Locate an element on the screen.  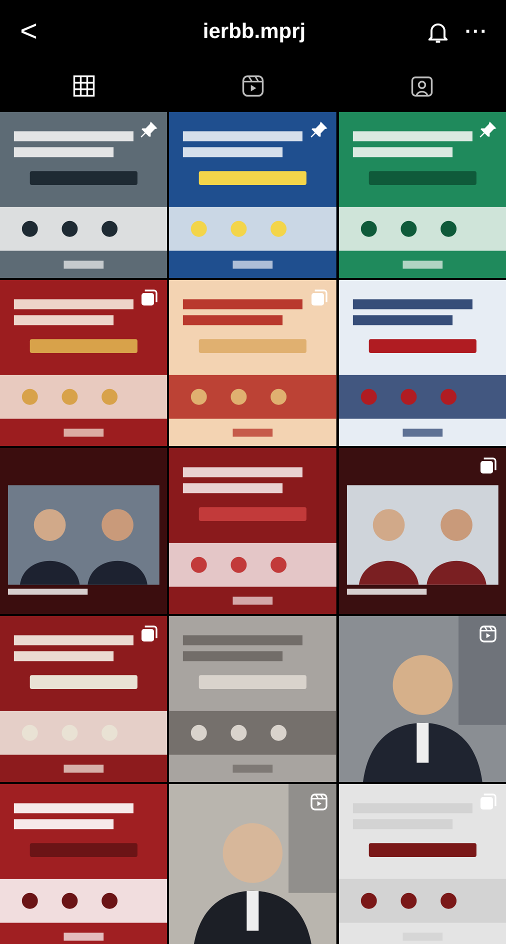
reels-icon is located at coordinates (253, 86).